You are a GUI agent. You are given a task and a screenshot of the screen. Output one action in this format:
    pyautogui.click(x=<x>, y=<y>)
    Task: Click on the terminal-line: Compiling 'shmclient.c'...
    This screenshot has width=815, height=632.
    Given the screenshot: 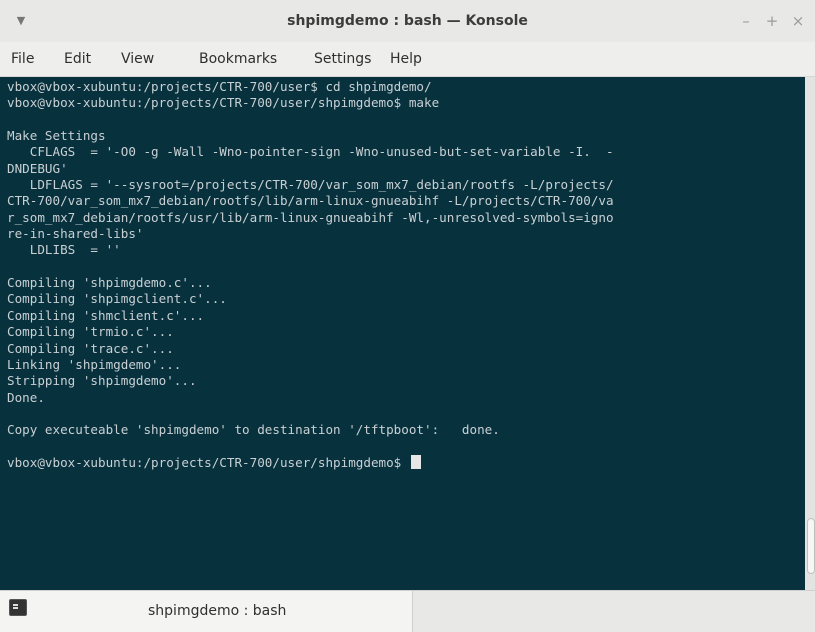 What is the action you would take?
    pyautogui.click(x=106, y=315)
    